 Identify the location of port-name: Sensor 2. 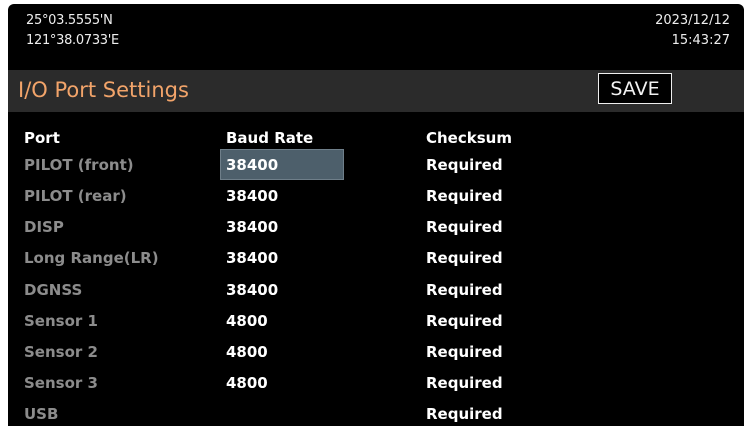
(61, 352).